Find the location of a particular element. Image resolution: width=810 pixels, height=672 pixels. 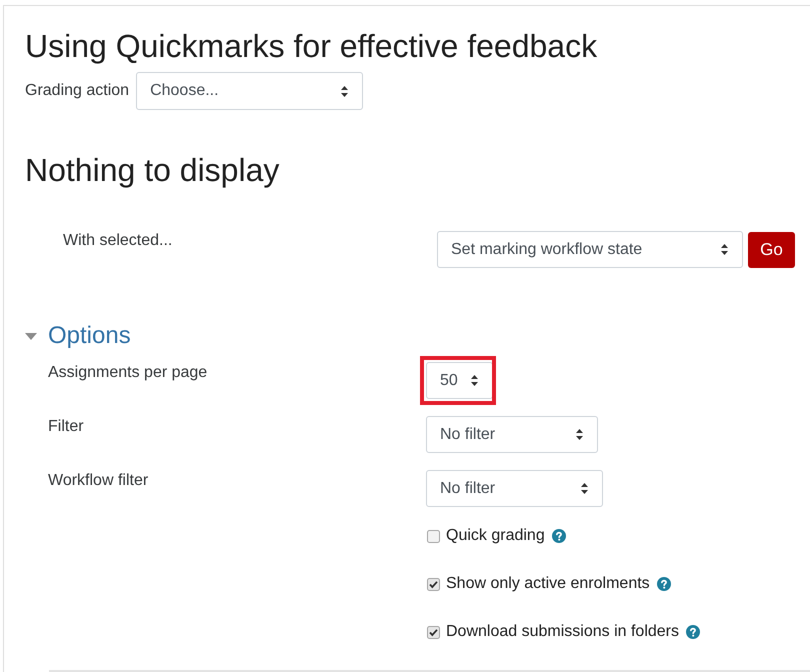

checkbox-label: Quick grading is located at coordinates (495, 536).